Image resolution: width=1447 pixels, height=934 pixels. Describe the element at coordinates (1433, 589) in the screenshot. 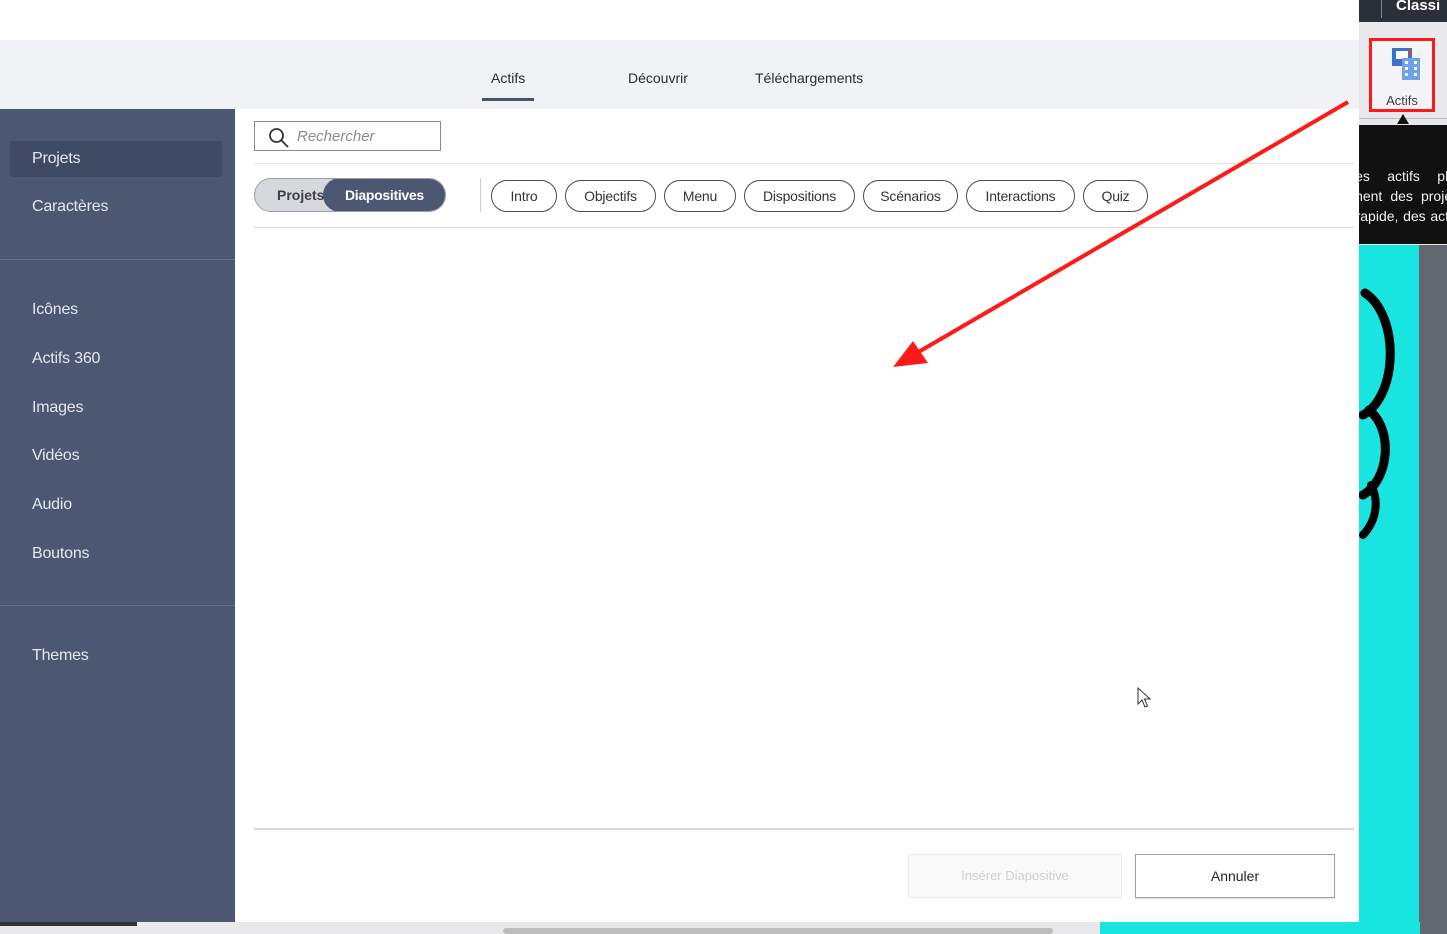

I see `canvas-gutter` at that location.